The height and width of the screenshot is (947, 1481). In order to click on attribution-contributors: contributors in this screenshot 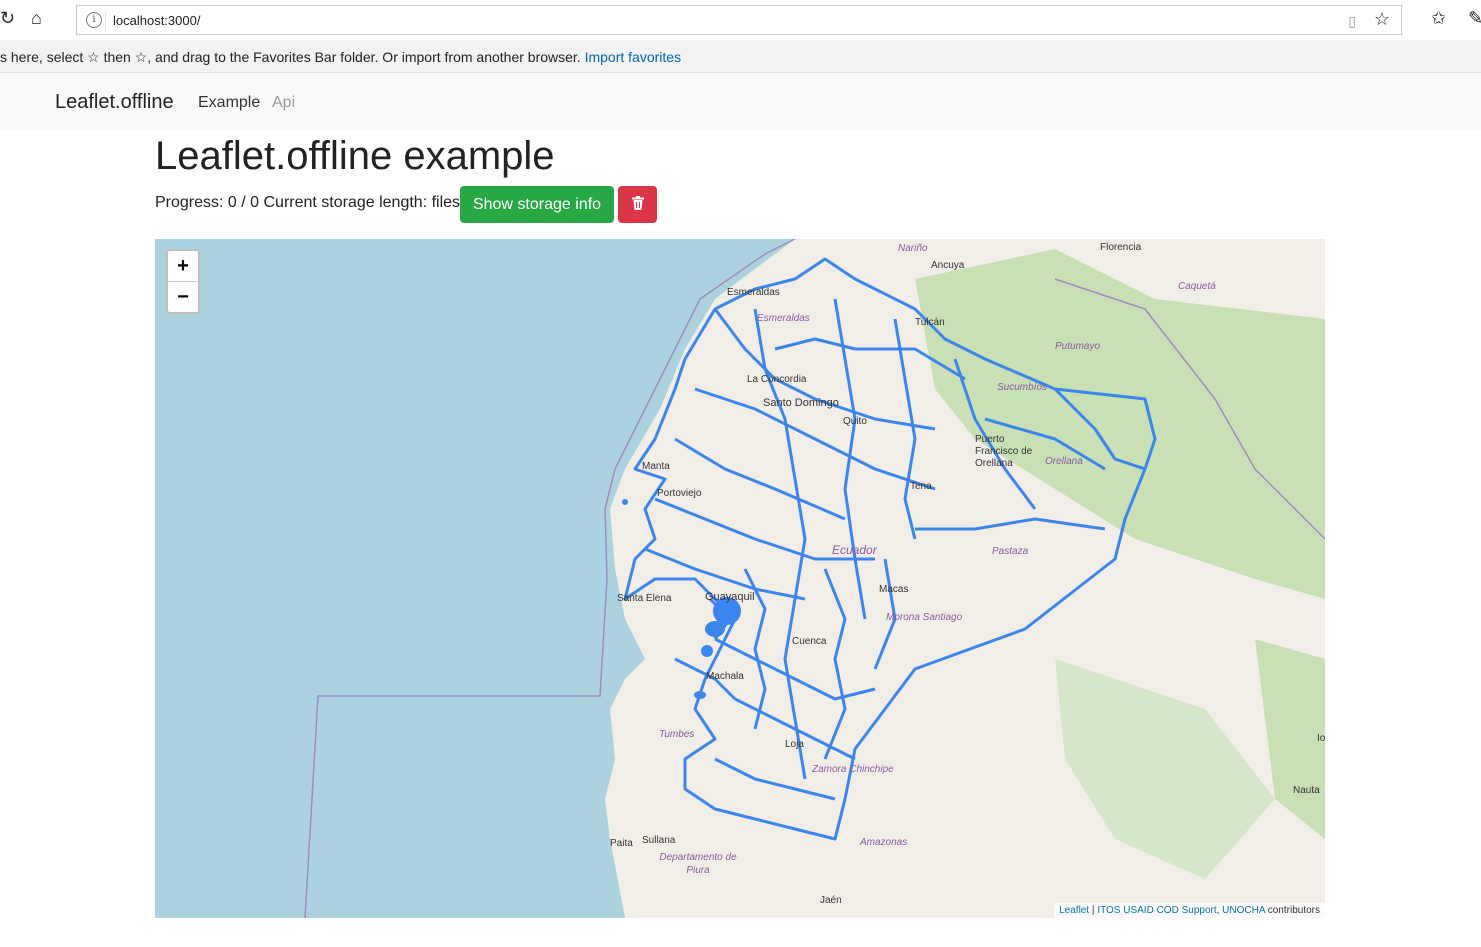, I will do `click(1293, 910)`.